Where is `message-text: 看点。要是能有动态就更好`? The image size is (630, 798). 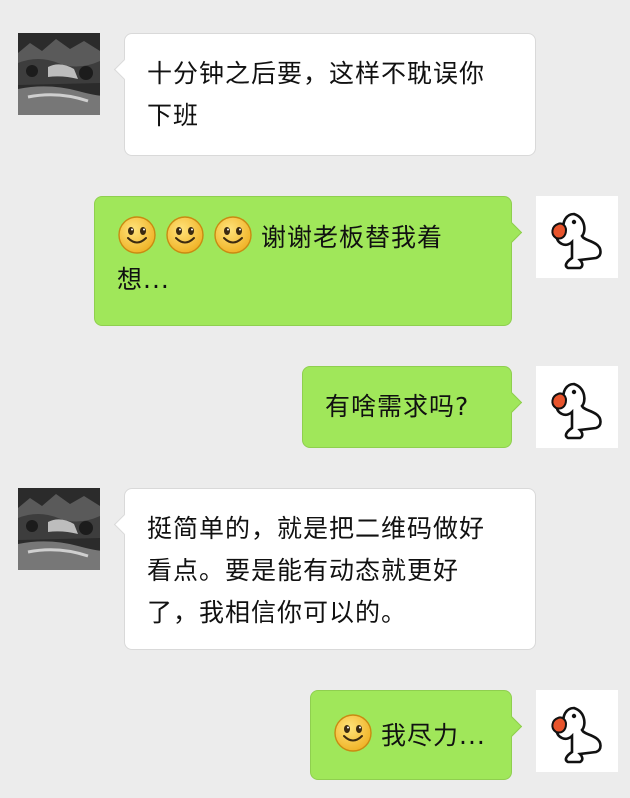
message-text: 看点。要是能有动态就更好 is located at coordinates (303, 570).